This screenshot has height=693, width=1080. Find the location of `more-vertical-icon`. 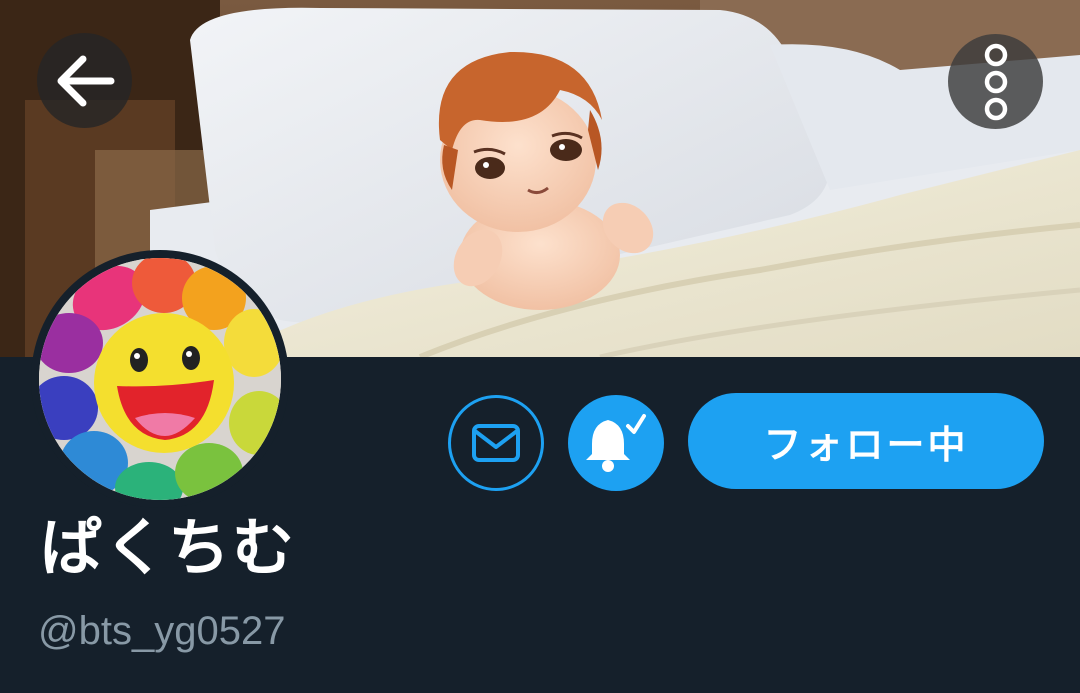

more-vertical-icon is located at coordinates (995, 81).